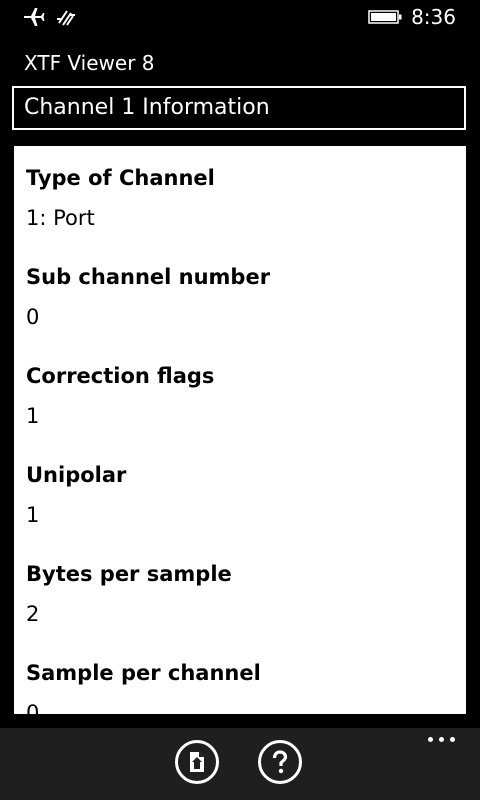  I want to click on field-label: Unipolar, so click(76, 475).